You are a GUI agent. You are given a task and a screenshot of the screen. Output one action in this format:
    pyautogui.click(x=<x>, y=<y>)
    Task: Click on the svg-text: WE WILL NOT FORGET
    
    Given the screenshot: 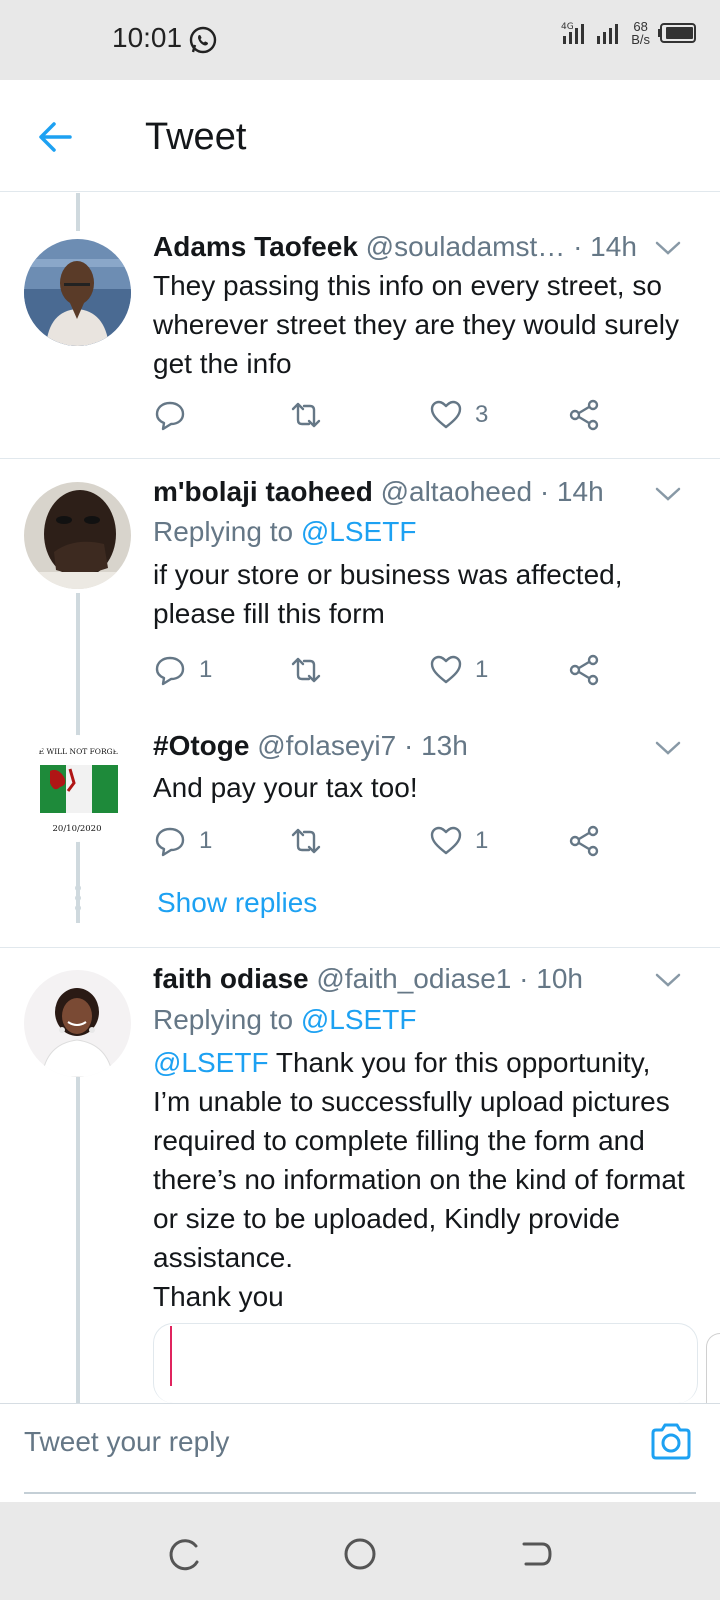 What is the action you would take?
    pyautogui.click(x=77, y=751)
    